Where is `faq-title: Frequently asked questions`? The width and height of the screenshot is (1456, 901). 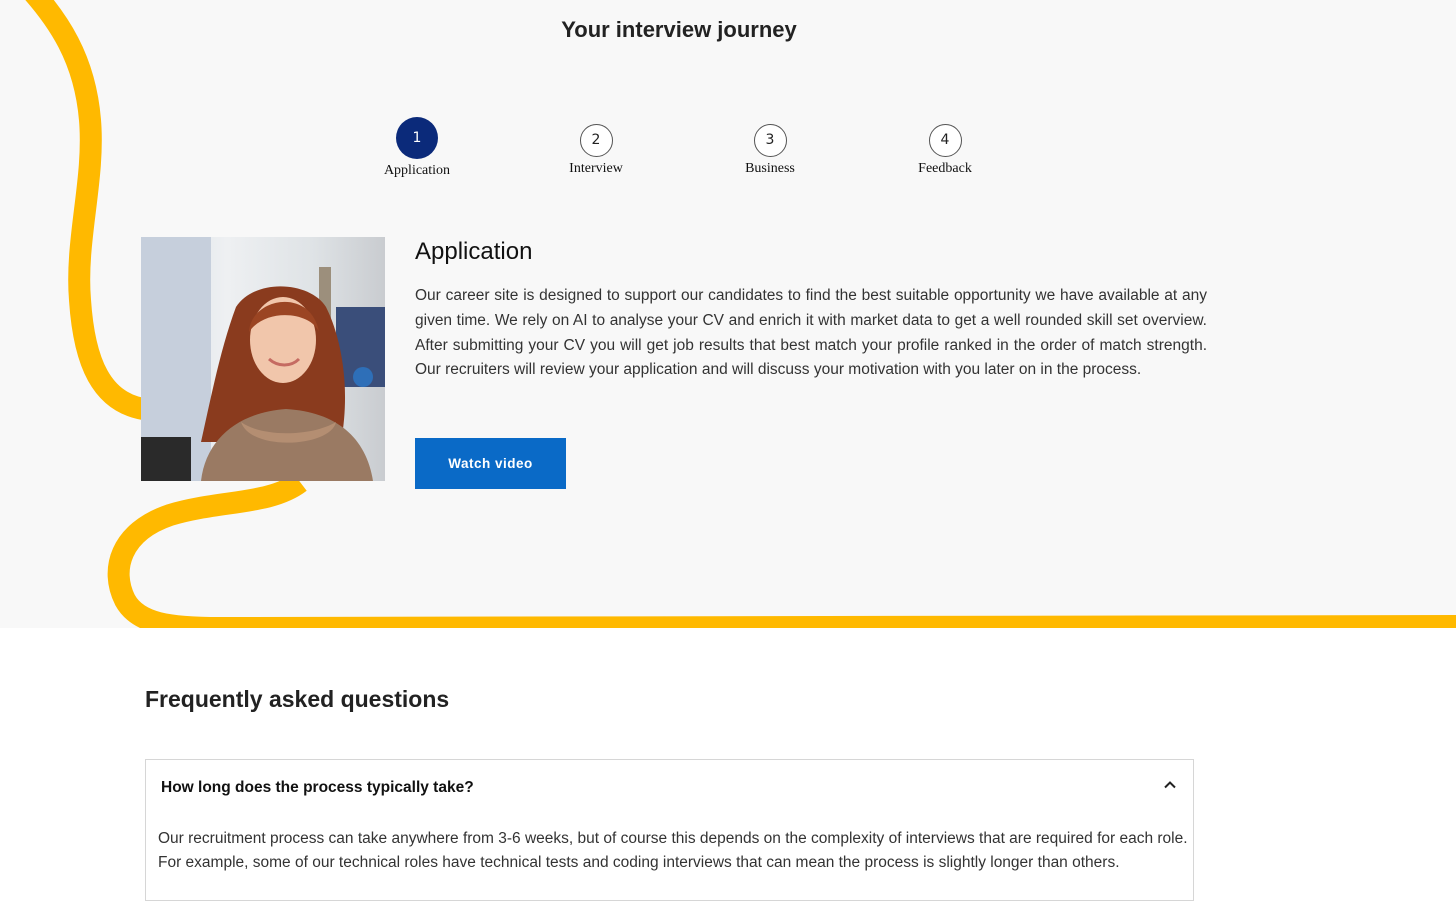
faq-title: Frequently asked questions is located at coordinates (297, 699).